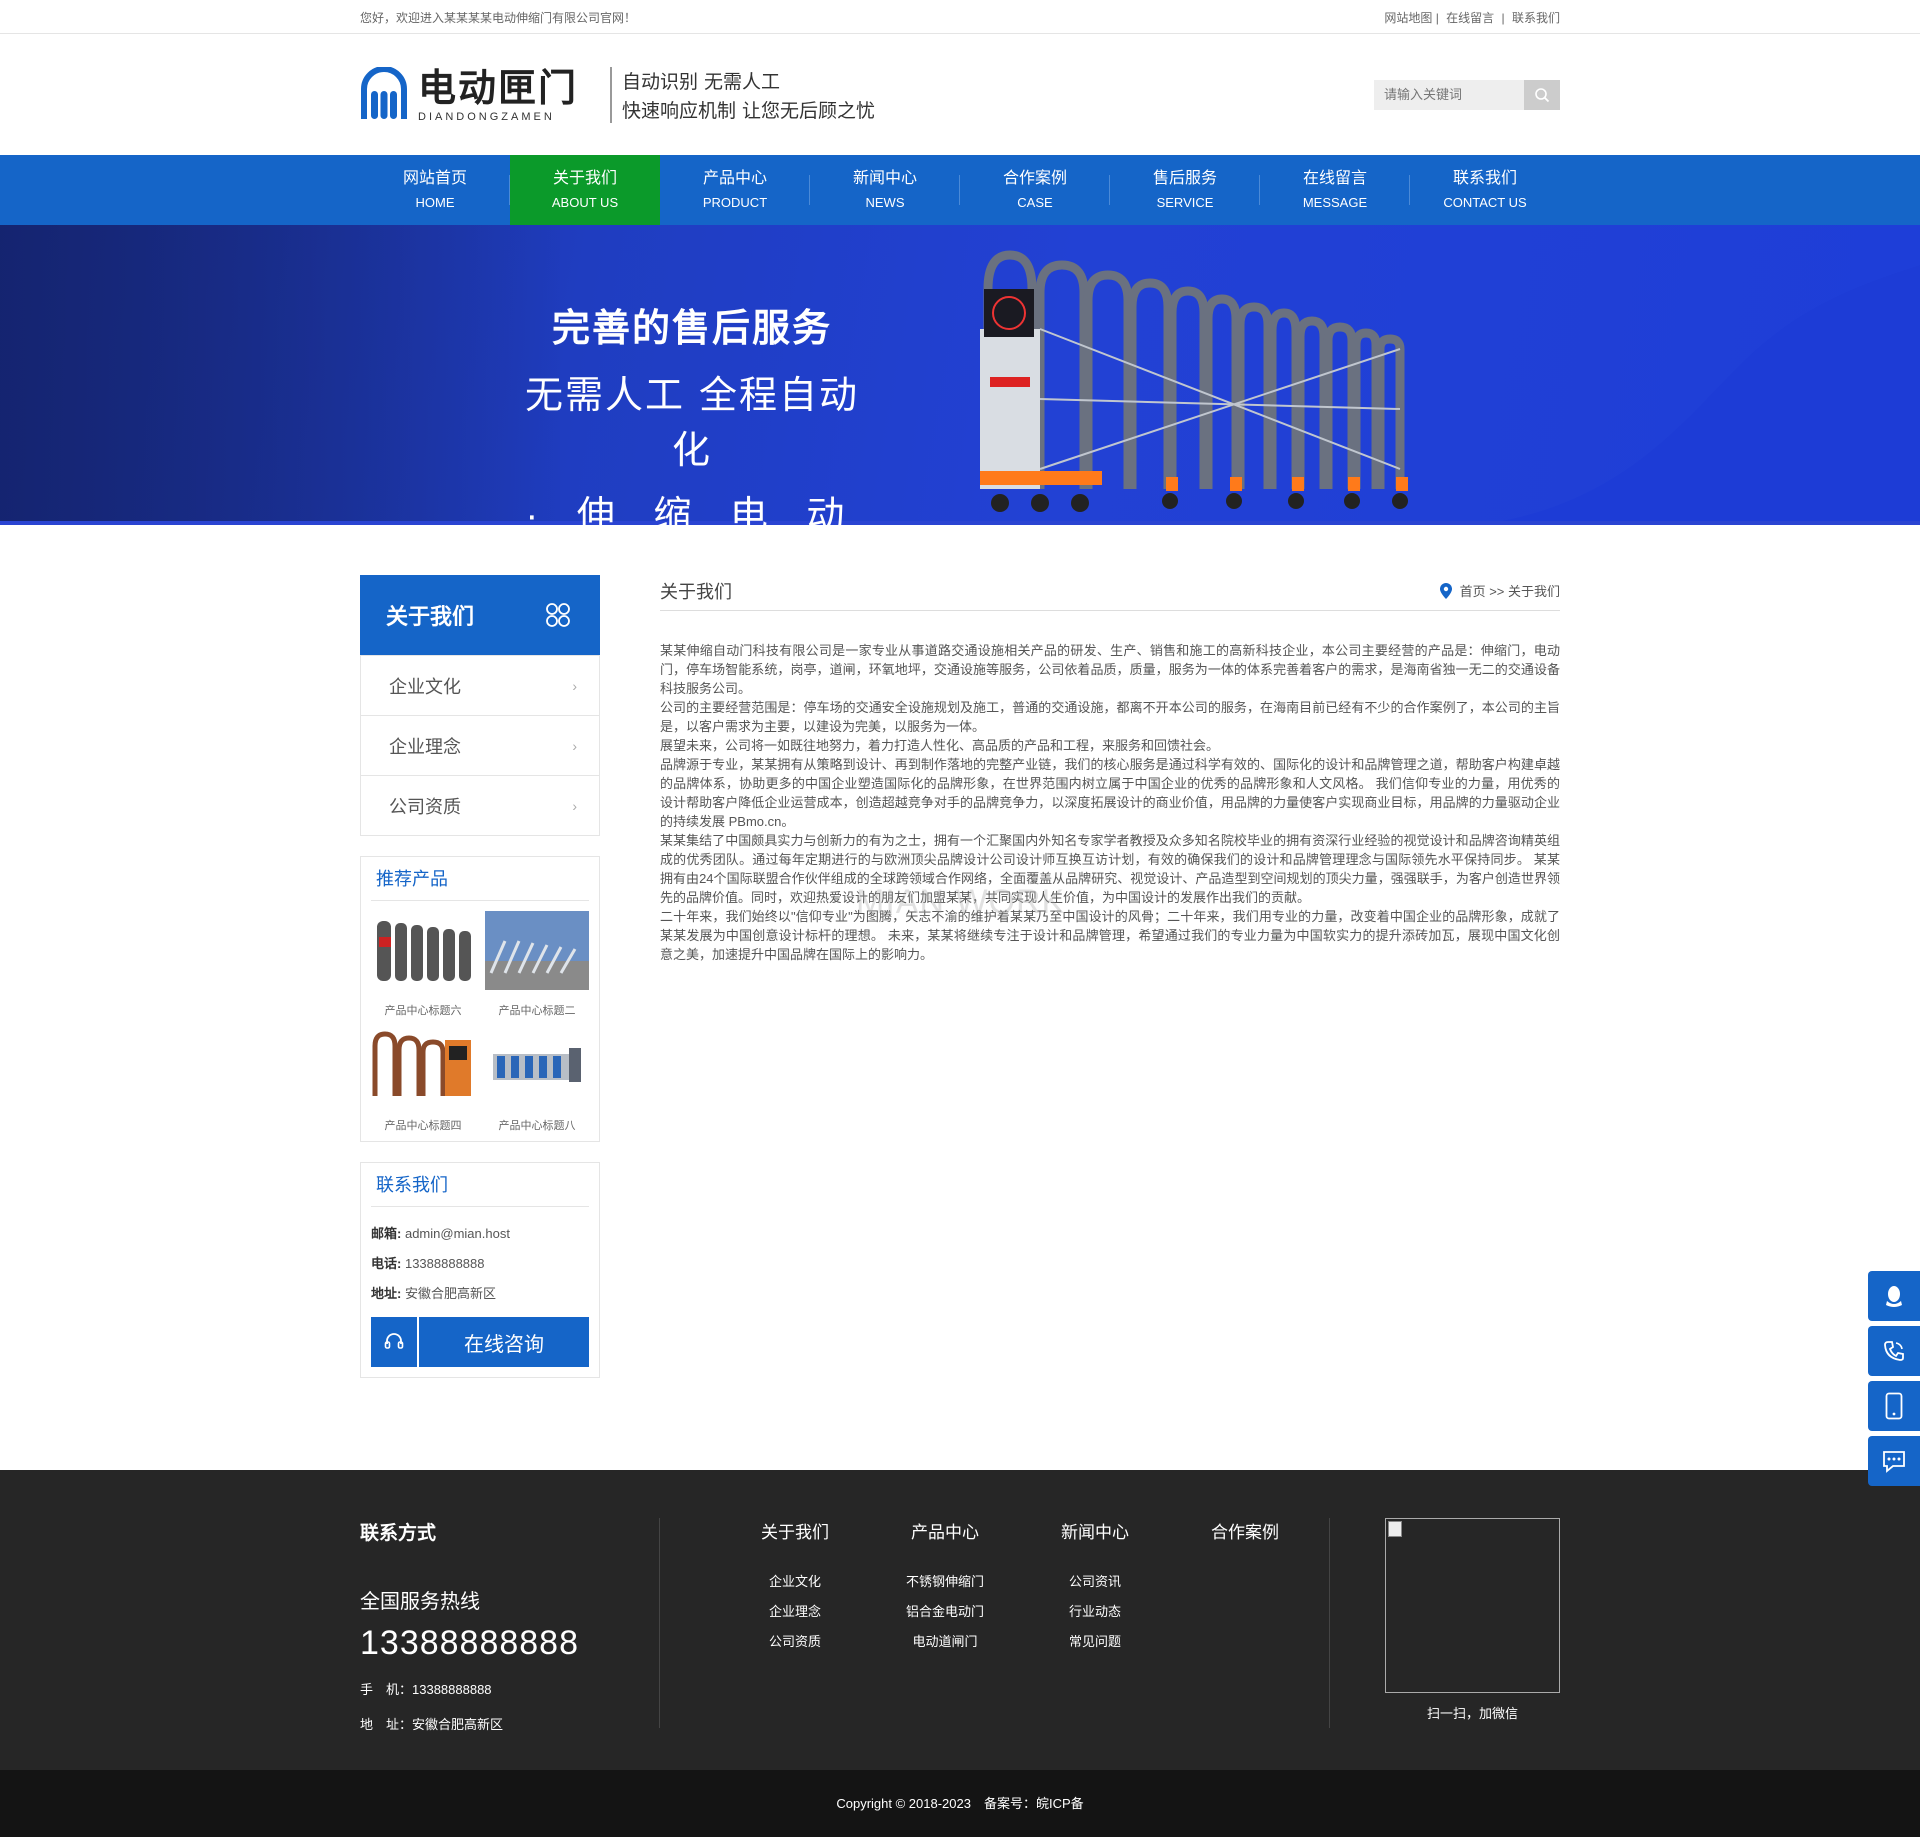 This screenshot has width=1920, height=1837. I want to click on footer-col-title: 新闻中心, so click(1095, 1530).